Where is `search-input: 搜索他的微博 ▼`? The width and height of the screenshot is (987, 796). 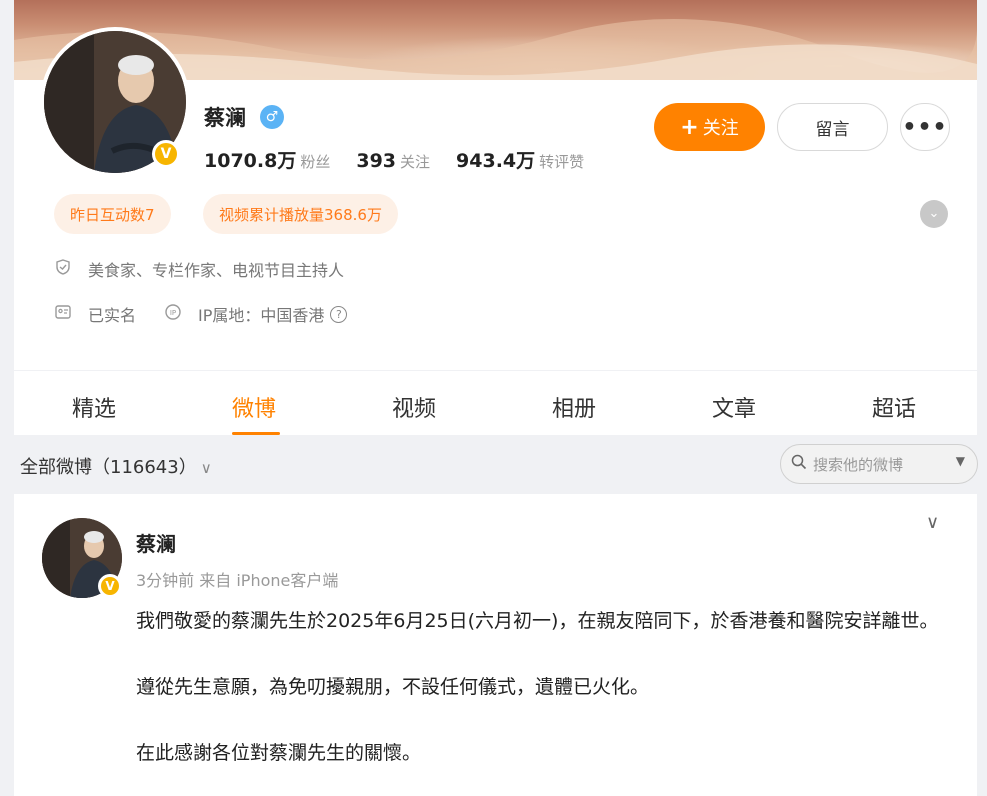 search-input: 搜索他的微博 ▼ is located at coordinates (879, 464).